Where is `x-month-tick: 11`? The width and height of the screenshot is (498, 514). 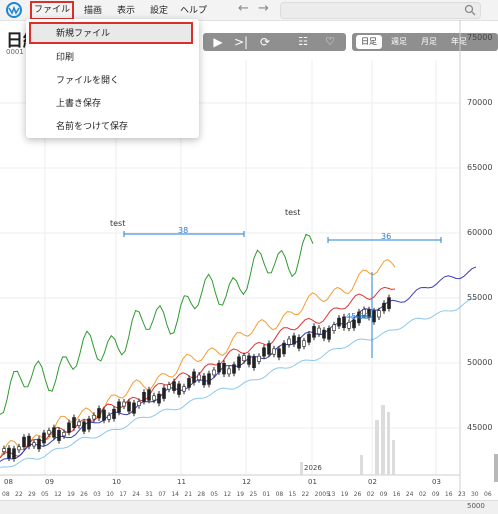 x-month-tick: 11 is located at coordinates (181, 482).